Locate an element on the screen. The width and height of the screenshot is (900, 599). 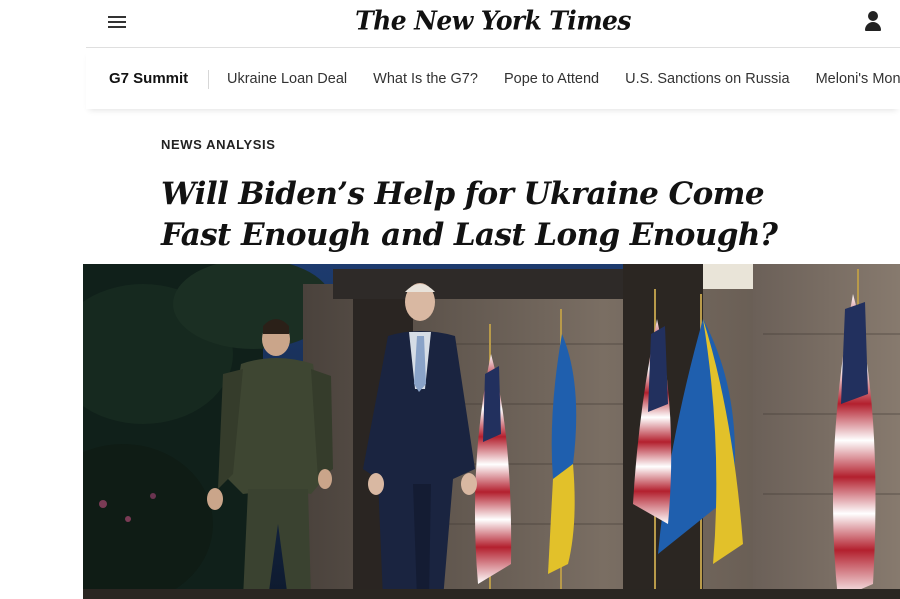
nav-title: G7 Summit is located at coordinates (148, 78).